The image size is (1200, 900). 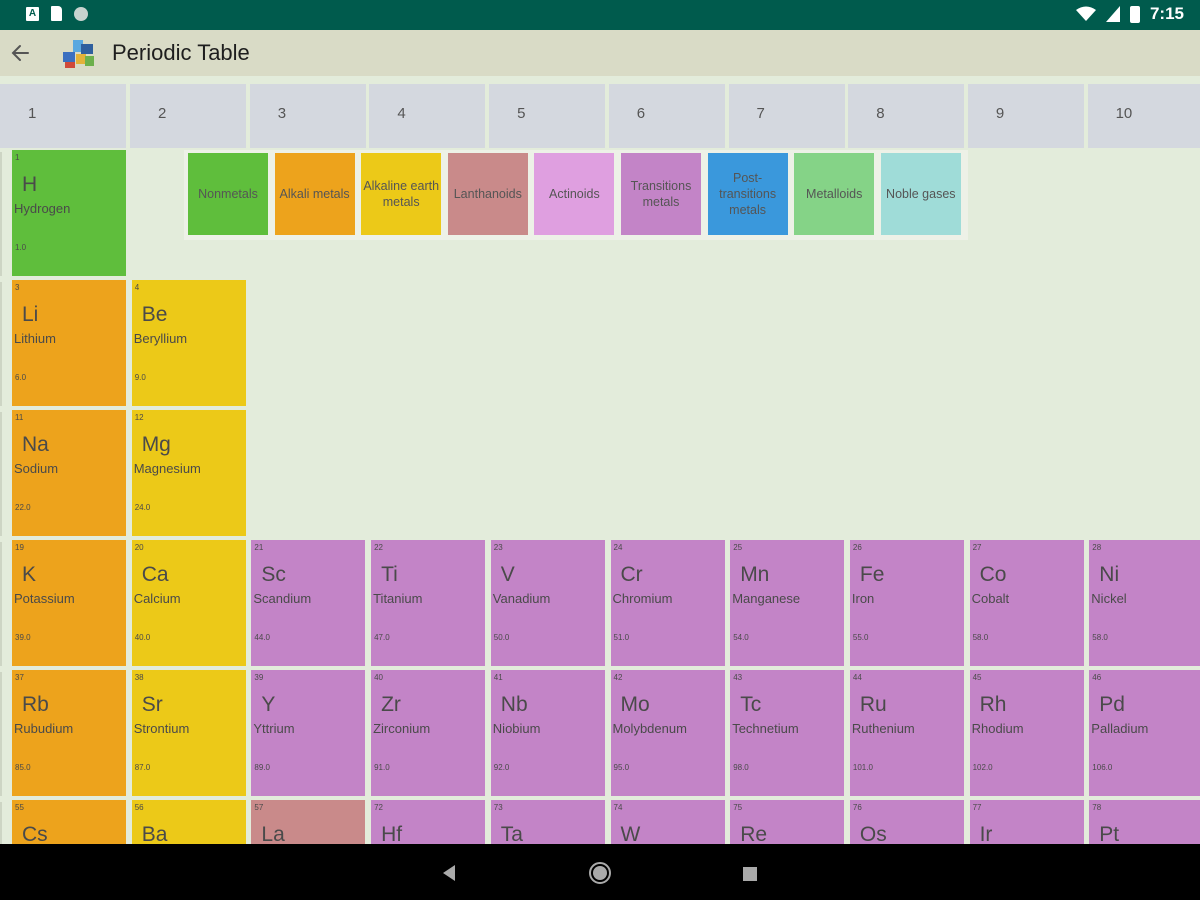 I want to click on element-name: Titanium, so click(x=398, y=598).